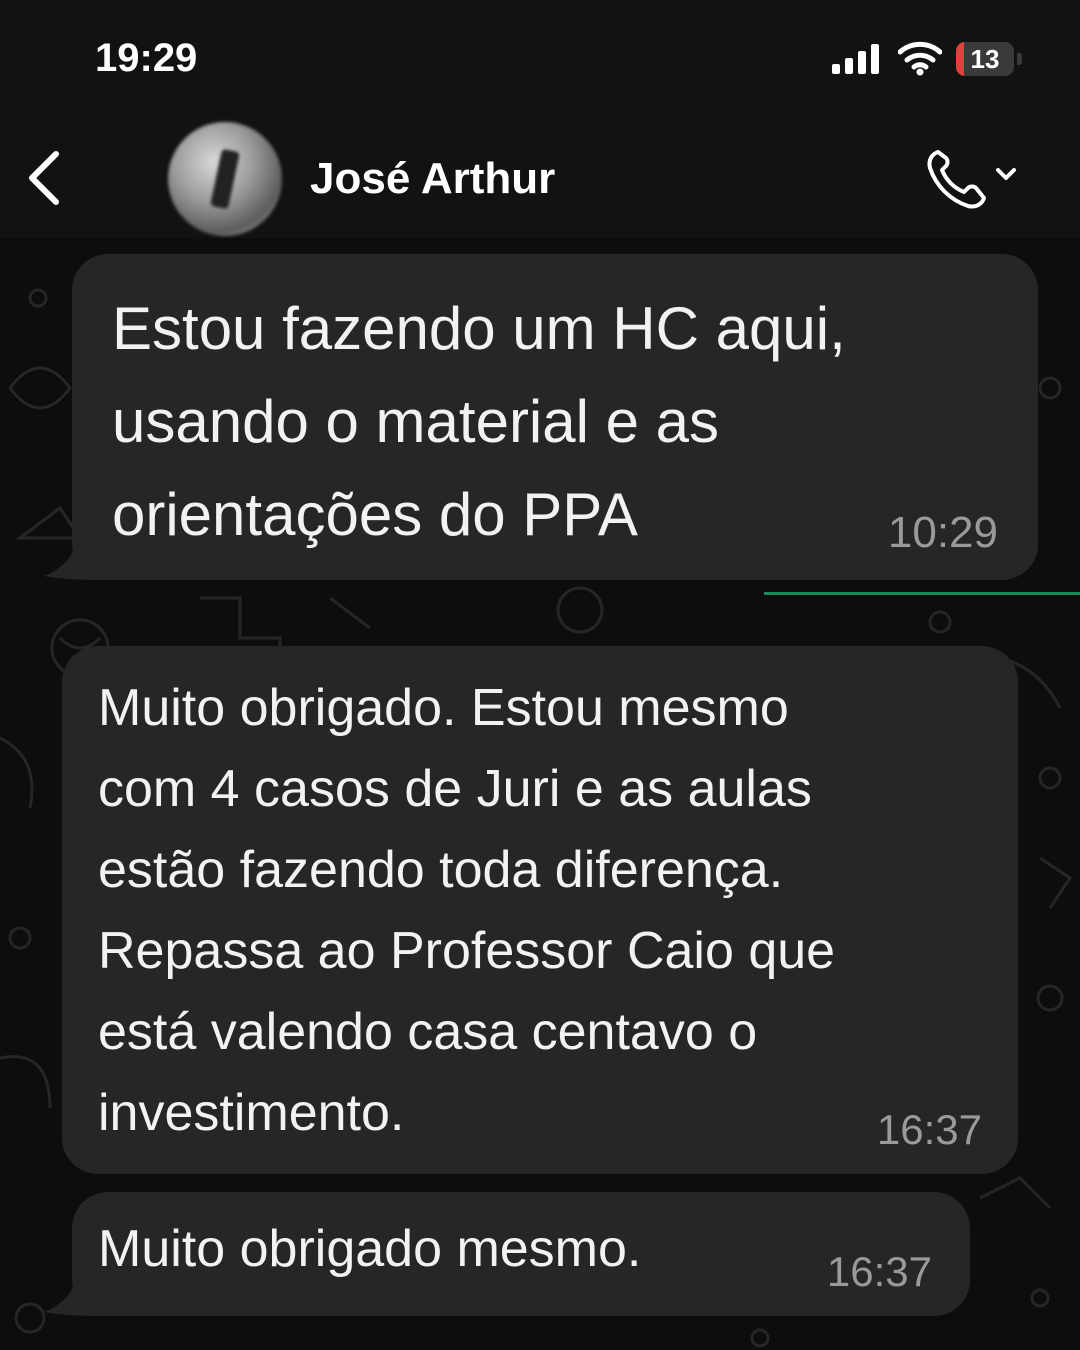 The height and width of the screenshot is (1350, 1080). I want to click on message-text: Muito obrigado mesmo., so click(370, 1249).